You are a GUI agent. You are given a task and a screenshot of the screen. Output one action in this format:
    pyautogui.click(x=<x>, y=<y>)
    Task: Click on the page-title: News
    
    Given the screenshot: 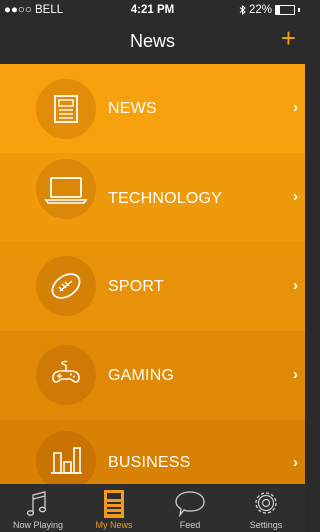 What is the action you would take?
    pyautogui.click(x=152, y=41)
    